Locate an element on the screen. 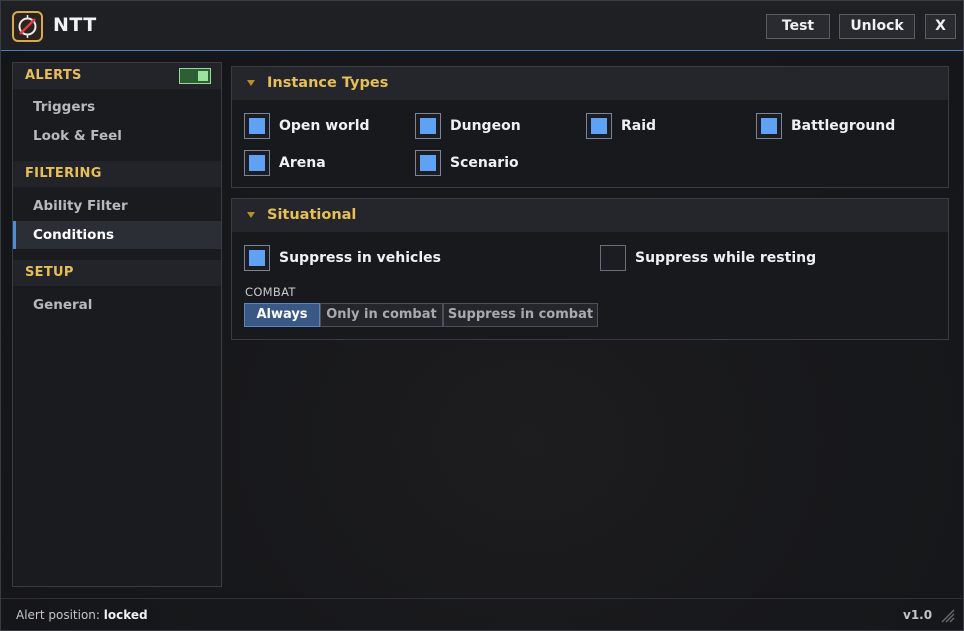 The width and height of the screenshot is (964, 631). section-title: ALERTS is located at coordinates (53, 75).